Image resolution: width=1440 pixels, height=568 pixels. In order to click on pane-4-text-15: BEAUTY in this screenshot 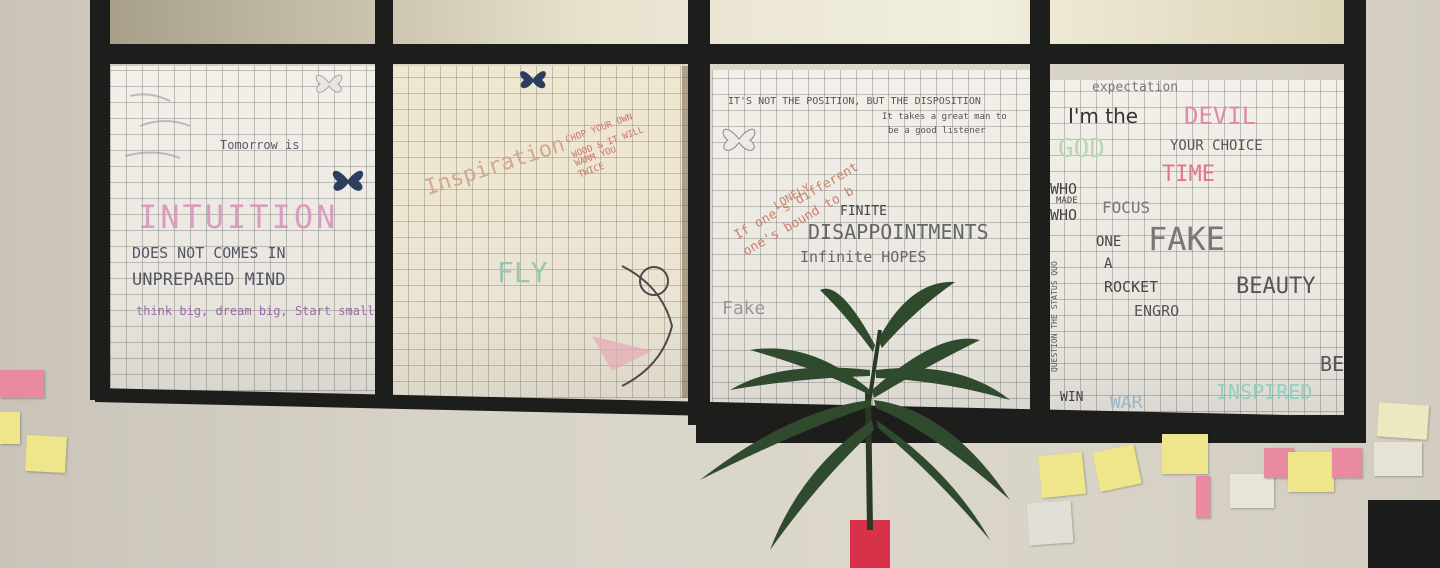, I will do `click(1276, 286)`.